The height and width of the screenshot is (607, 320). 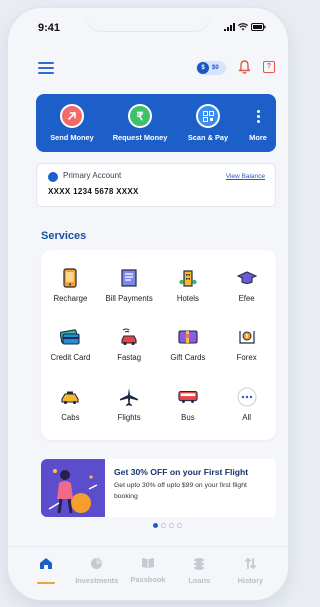 I want to click on request-money-button: ₹ Request Money, so click(x=140, y=123).